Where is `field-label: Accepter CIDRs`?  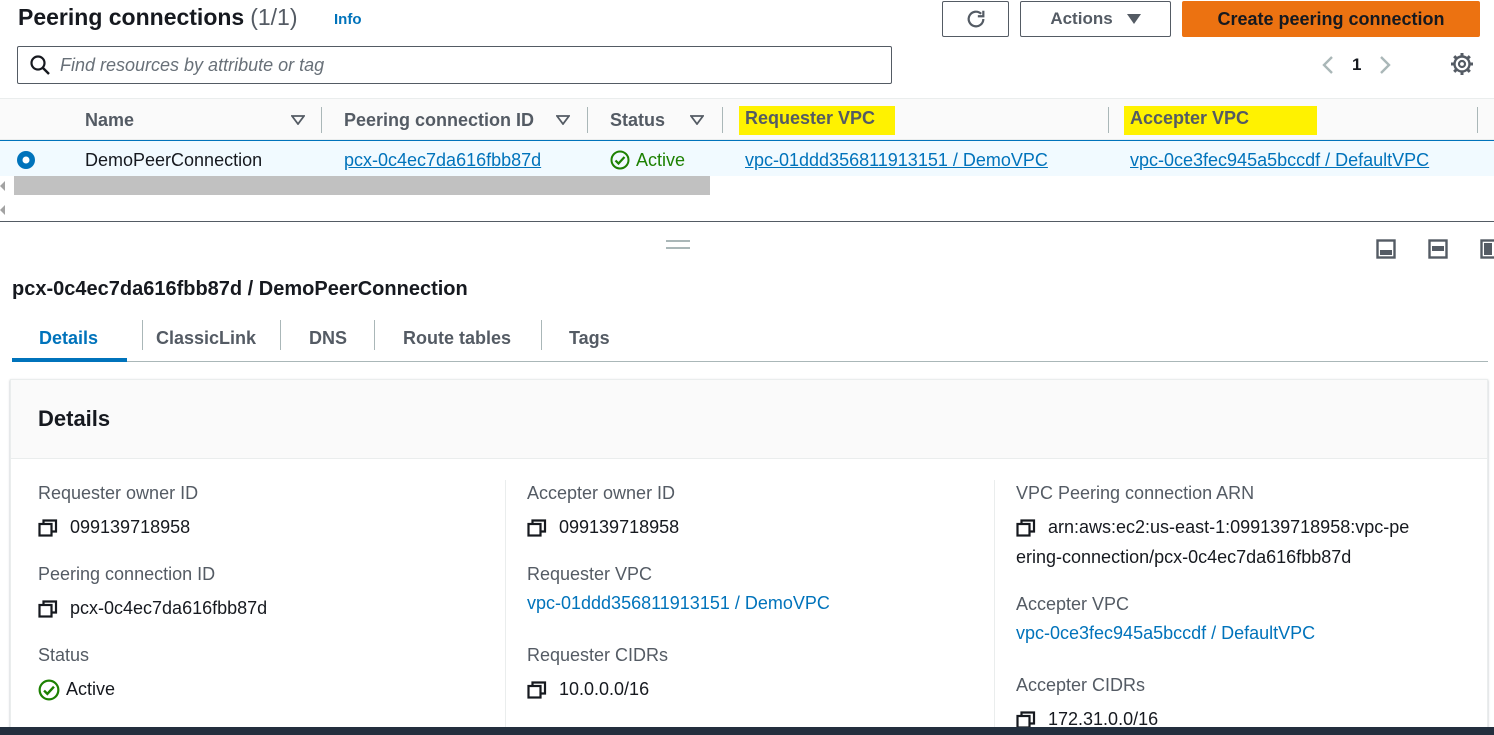
field-label: Accepter CIDRs is located at coordinates (1081, 685).